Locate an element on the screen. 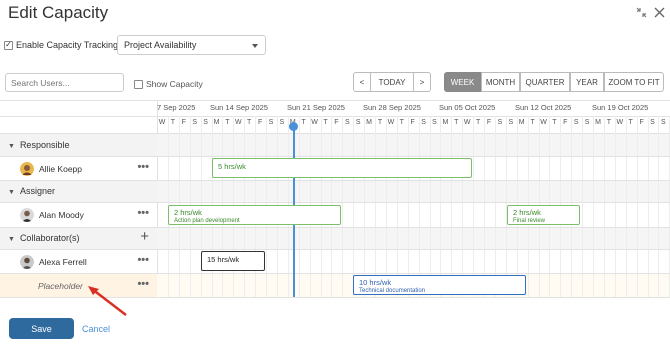 The width and height of the screenshot is (670, 347). show-capacity-checkbox: Show Capacity is located at coordinates (168, 84).